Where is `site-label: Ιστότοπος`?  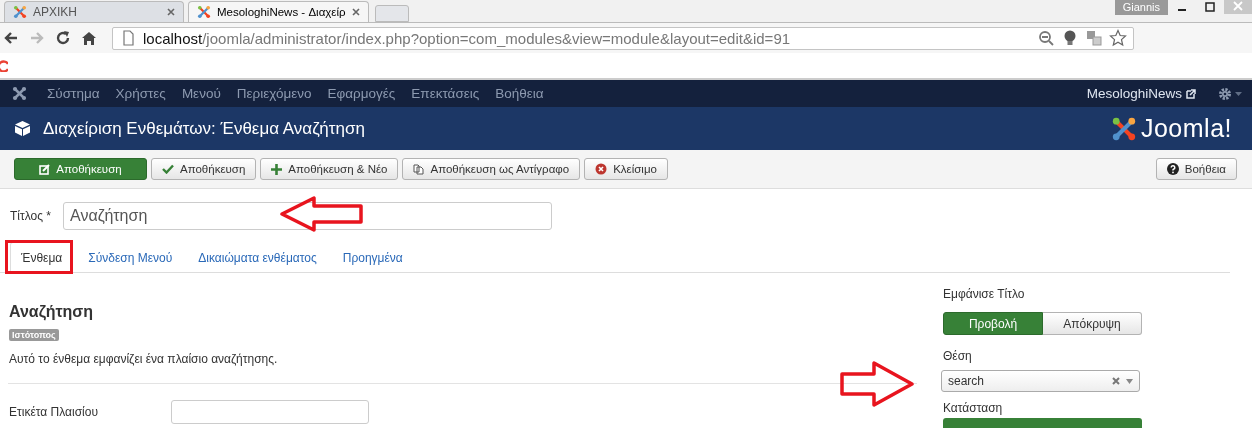
site-label: Ιστότοπος is located at coordinates (34, 335).